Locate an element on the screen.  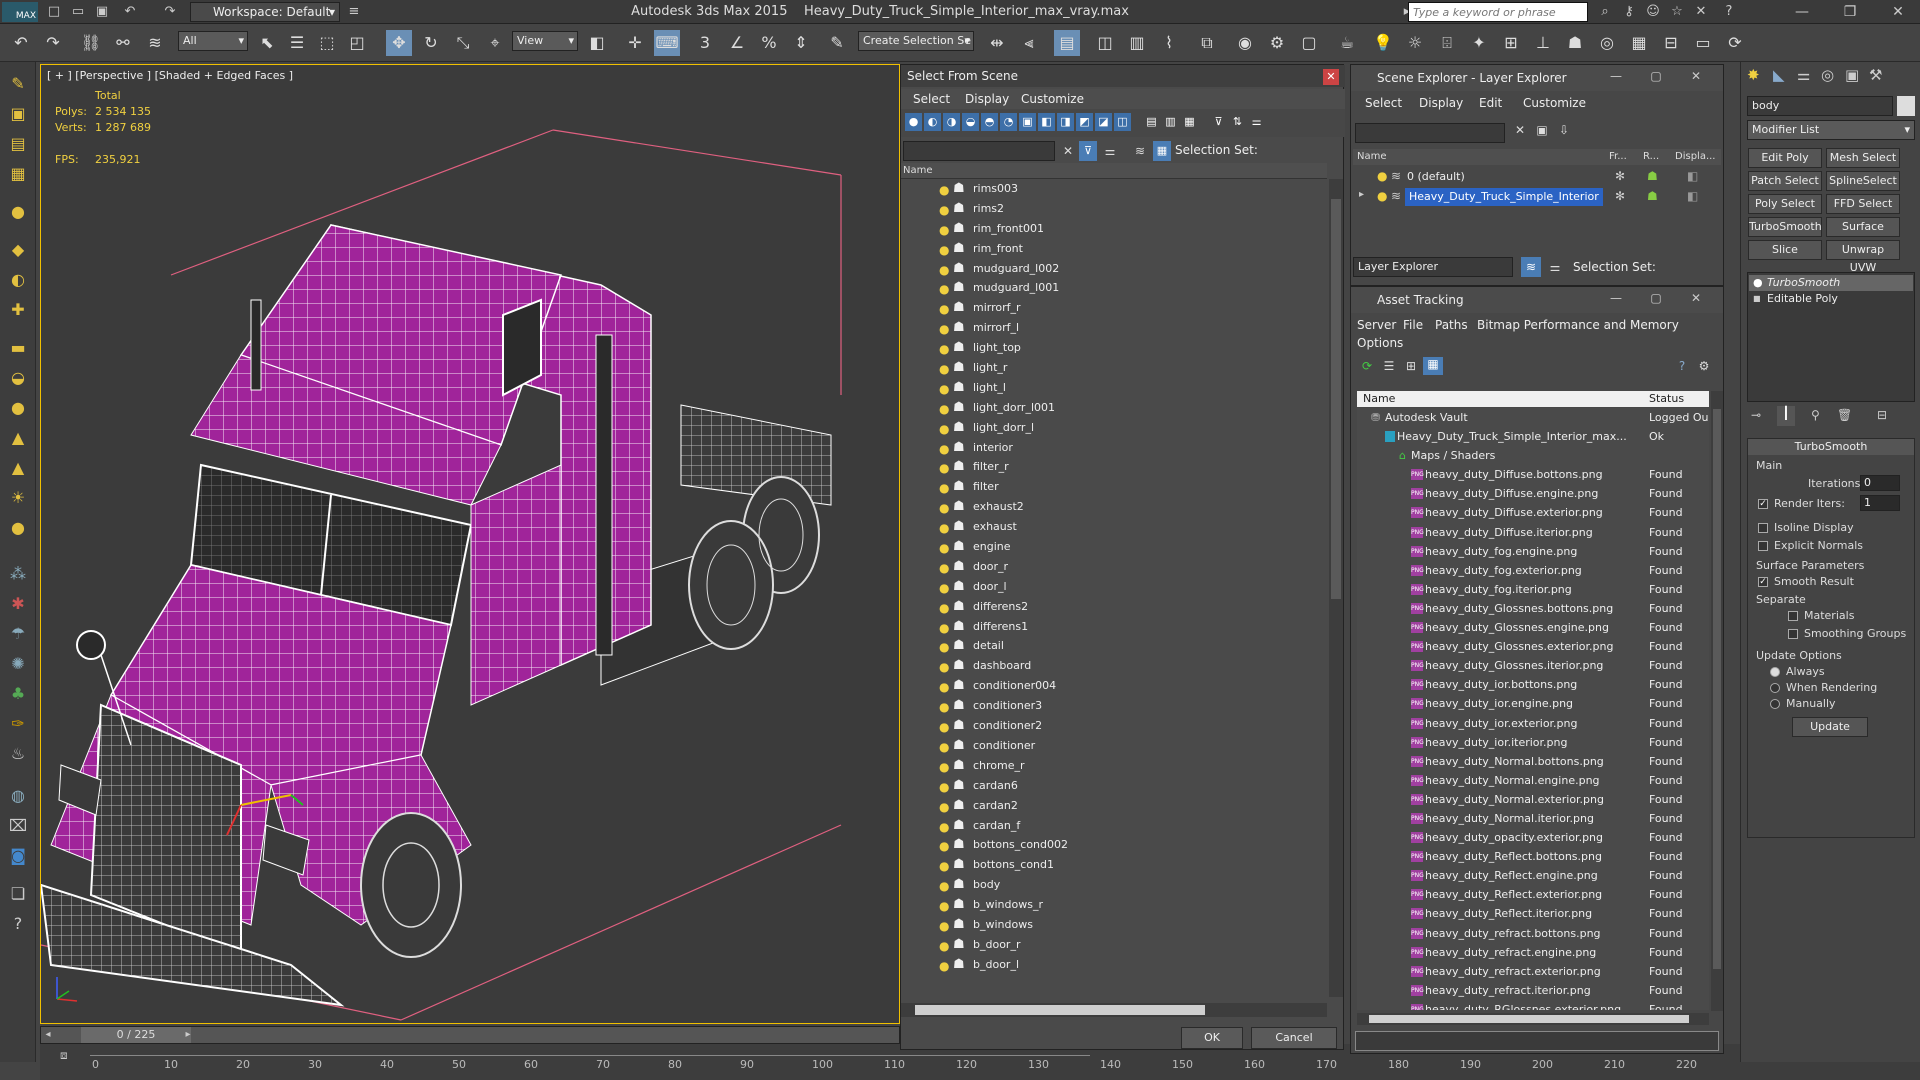
display-geometry-icon: ● is located at coordinates (913, 122).